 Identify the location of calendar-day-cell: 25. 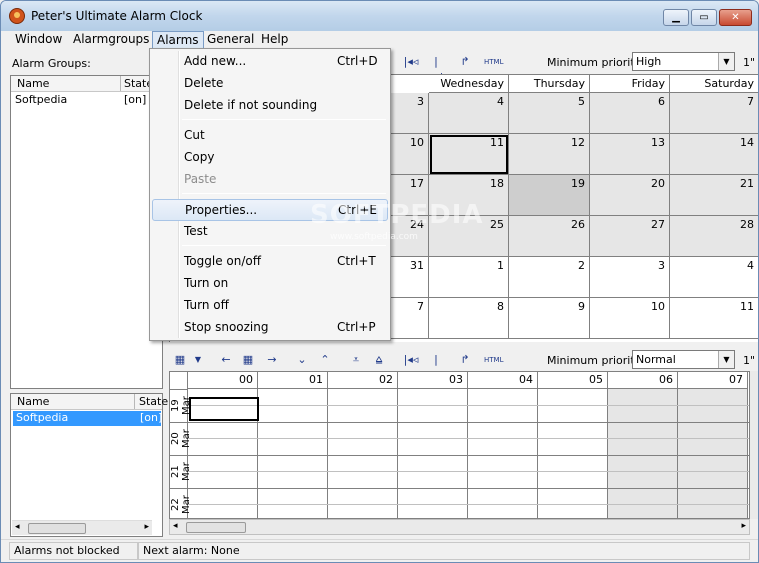
(469, 236).